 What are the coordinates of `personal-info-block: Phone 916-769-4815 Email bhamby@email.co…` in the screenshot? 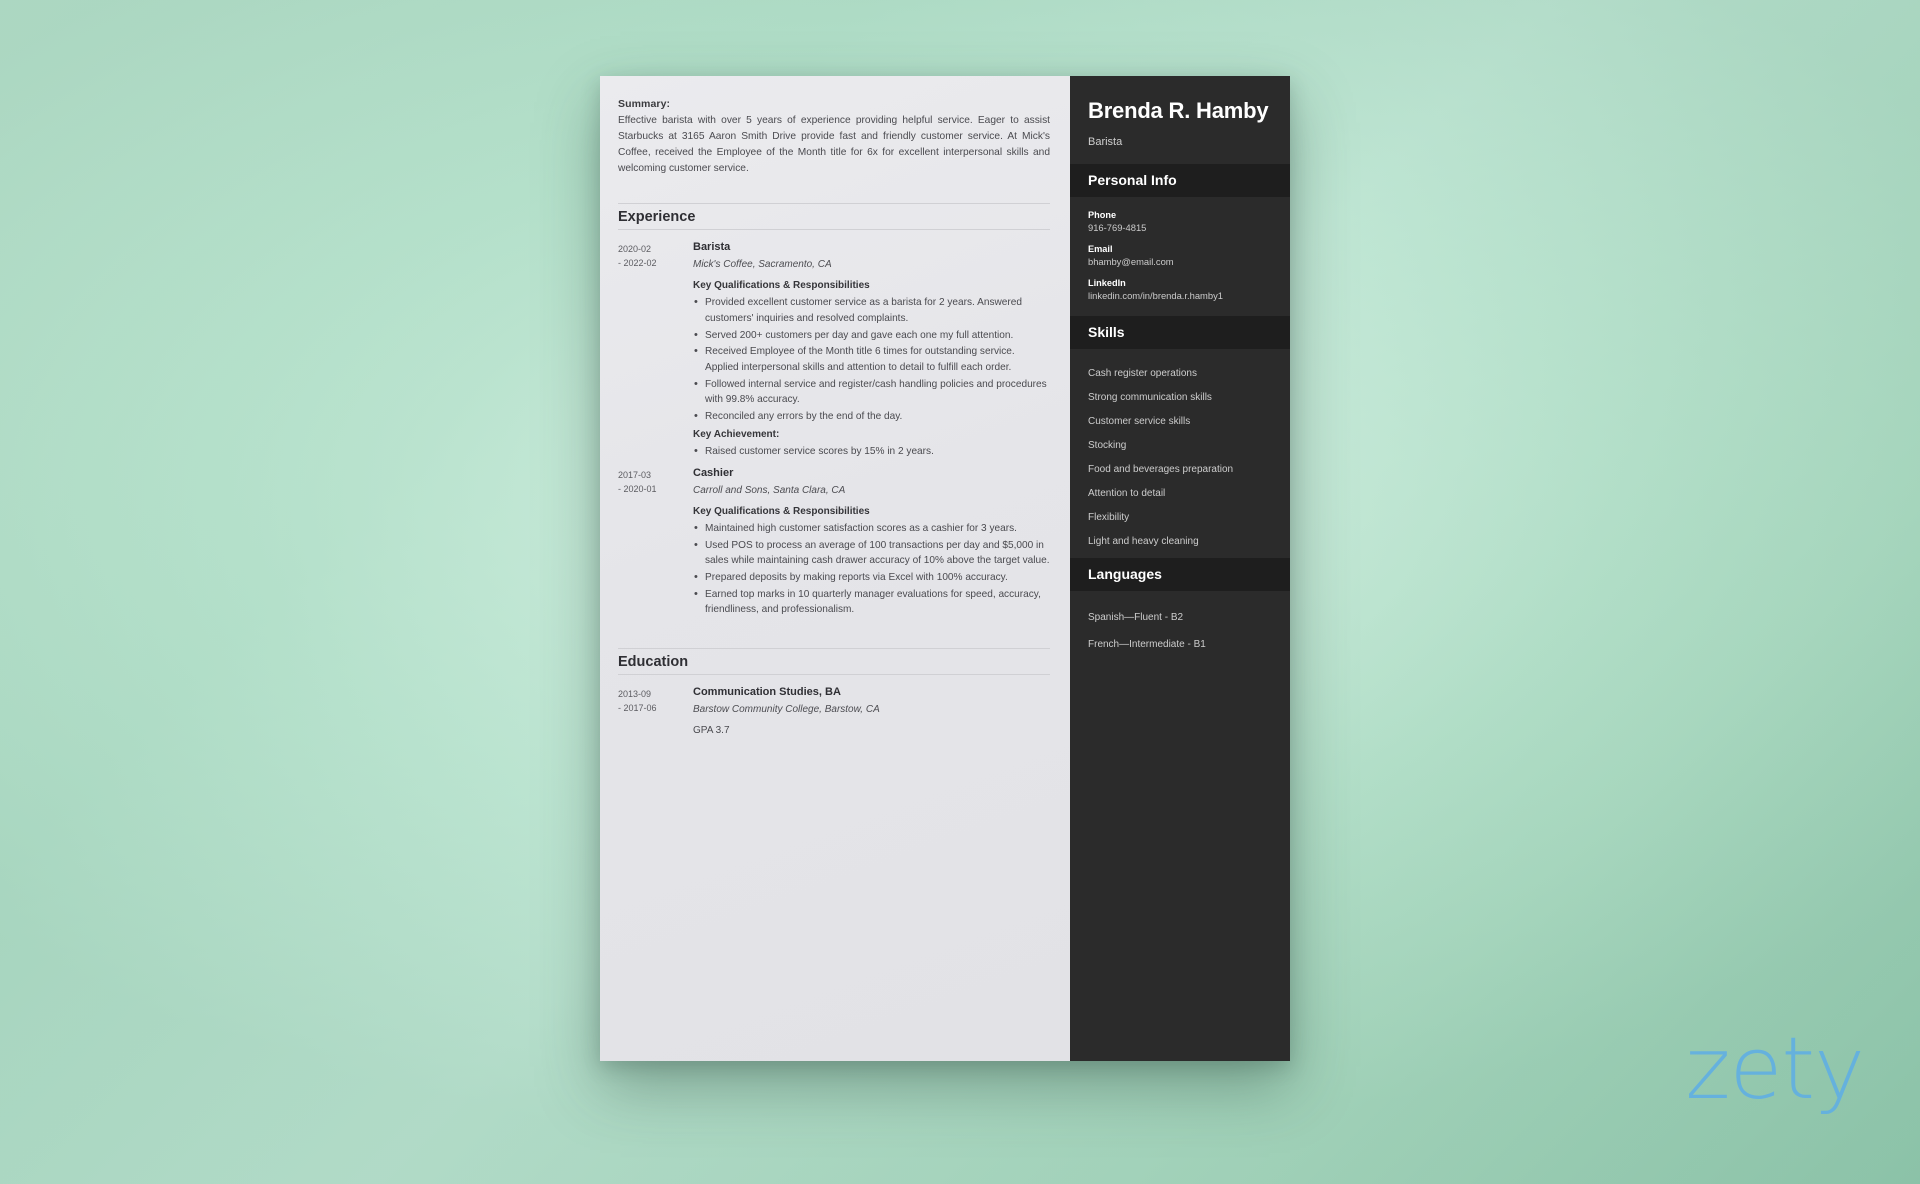 It's located at (1180, 256).